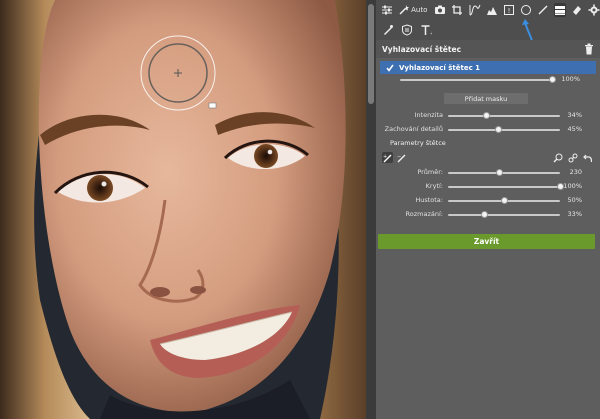 The image size is (600, 419). I want to click on auto-label: Auto, so click(419, 10).